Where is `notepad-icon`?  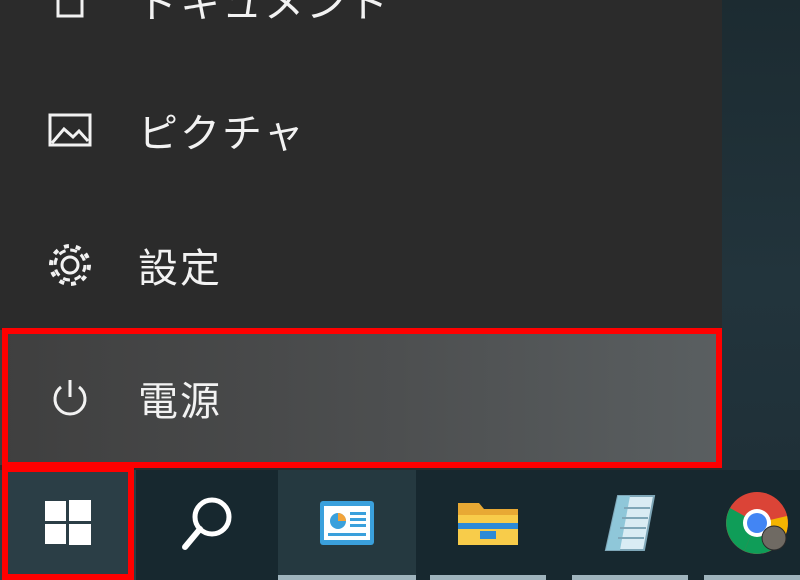
notepad-icon is located at coordinates (630, 525).